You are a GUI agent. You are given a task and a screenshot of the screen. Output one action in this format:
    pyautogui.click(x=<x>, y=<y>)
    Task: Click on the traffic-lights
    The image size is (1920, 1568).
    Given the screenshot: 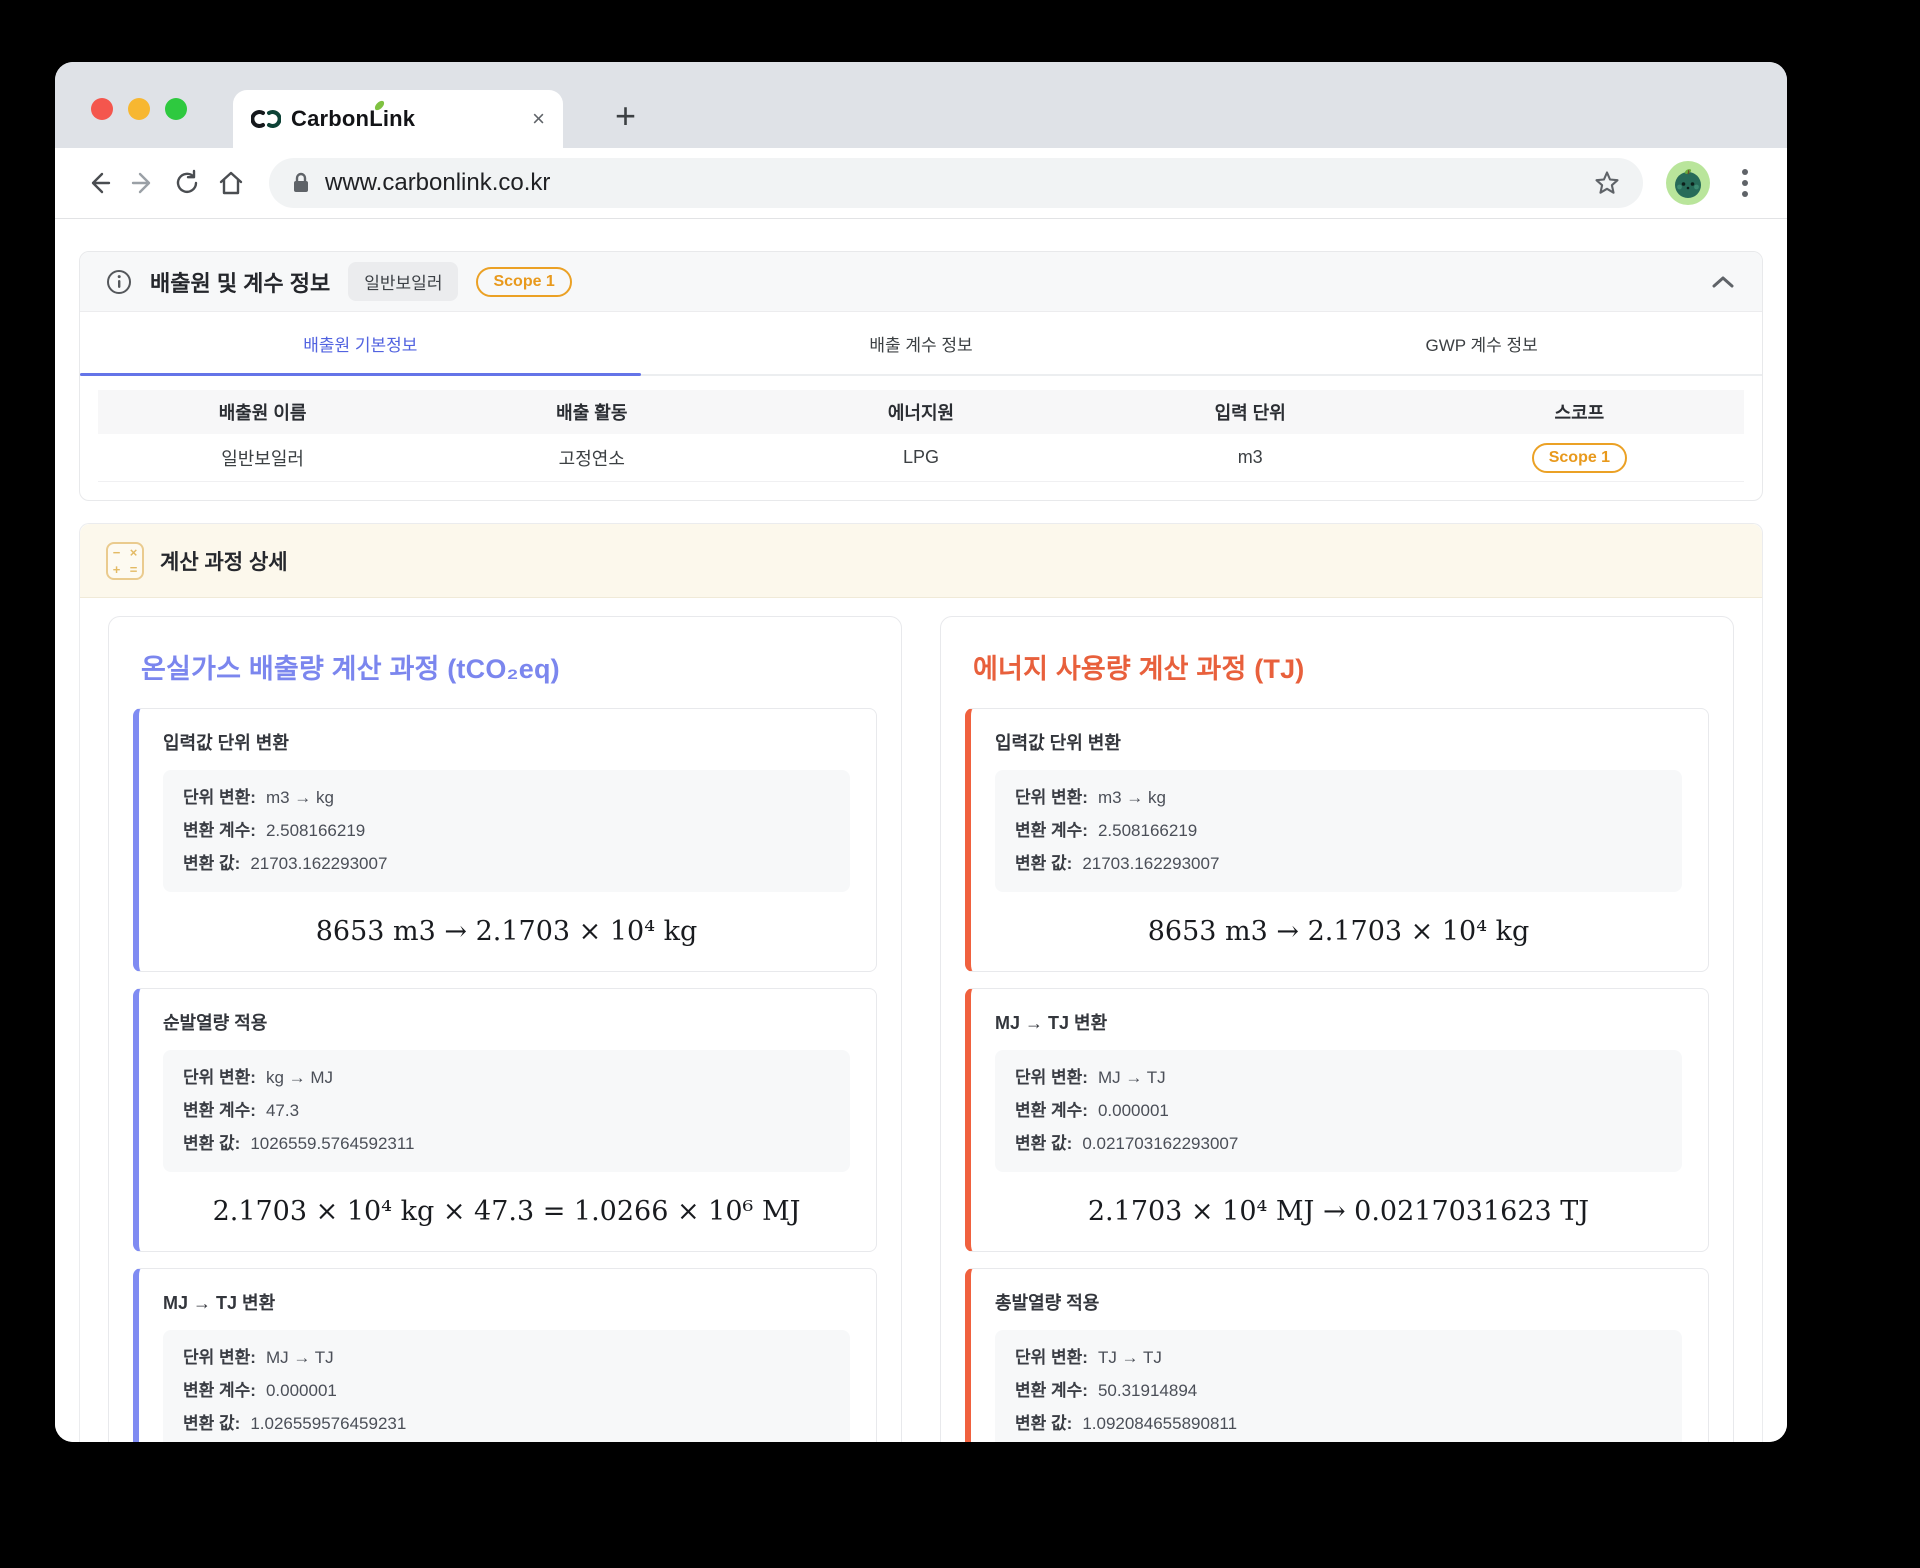 What is the action you would take?
    pyautogui.click(x=139, y=109)
    